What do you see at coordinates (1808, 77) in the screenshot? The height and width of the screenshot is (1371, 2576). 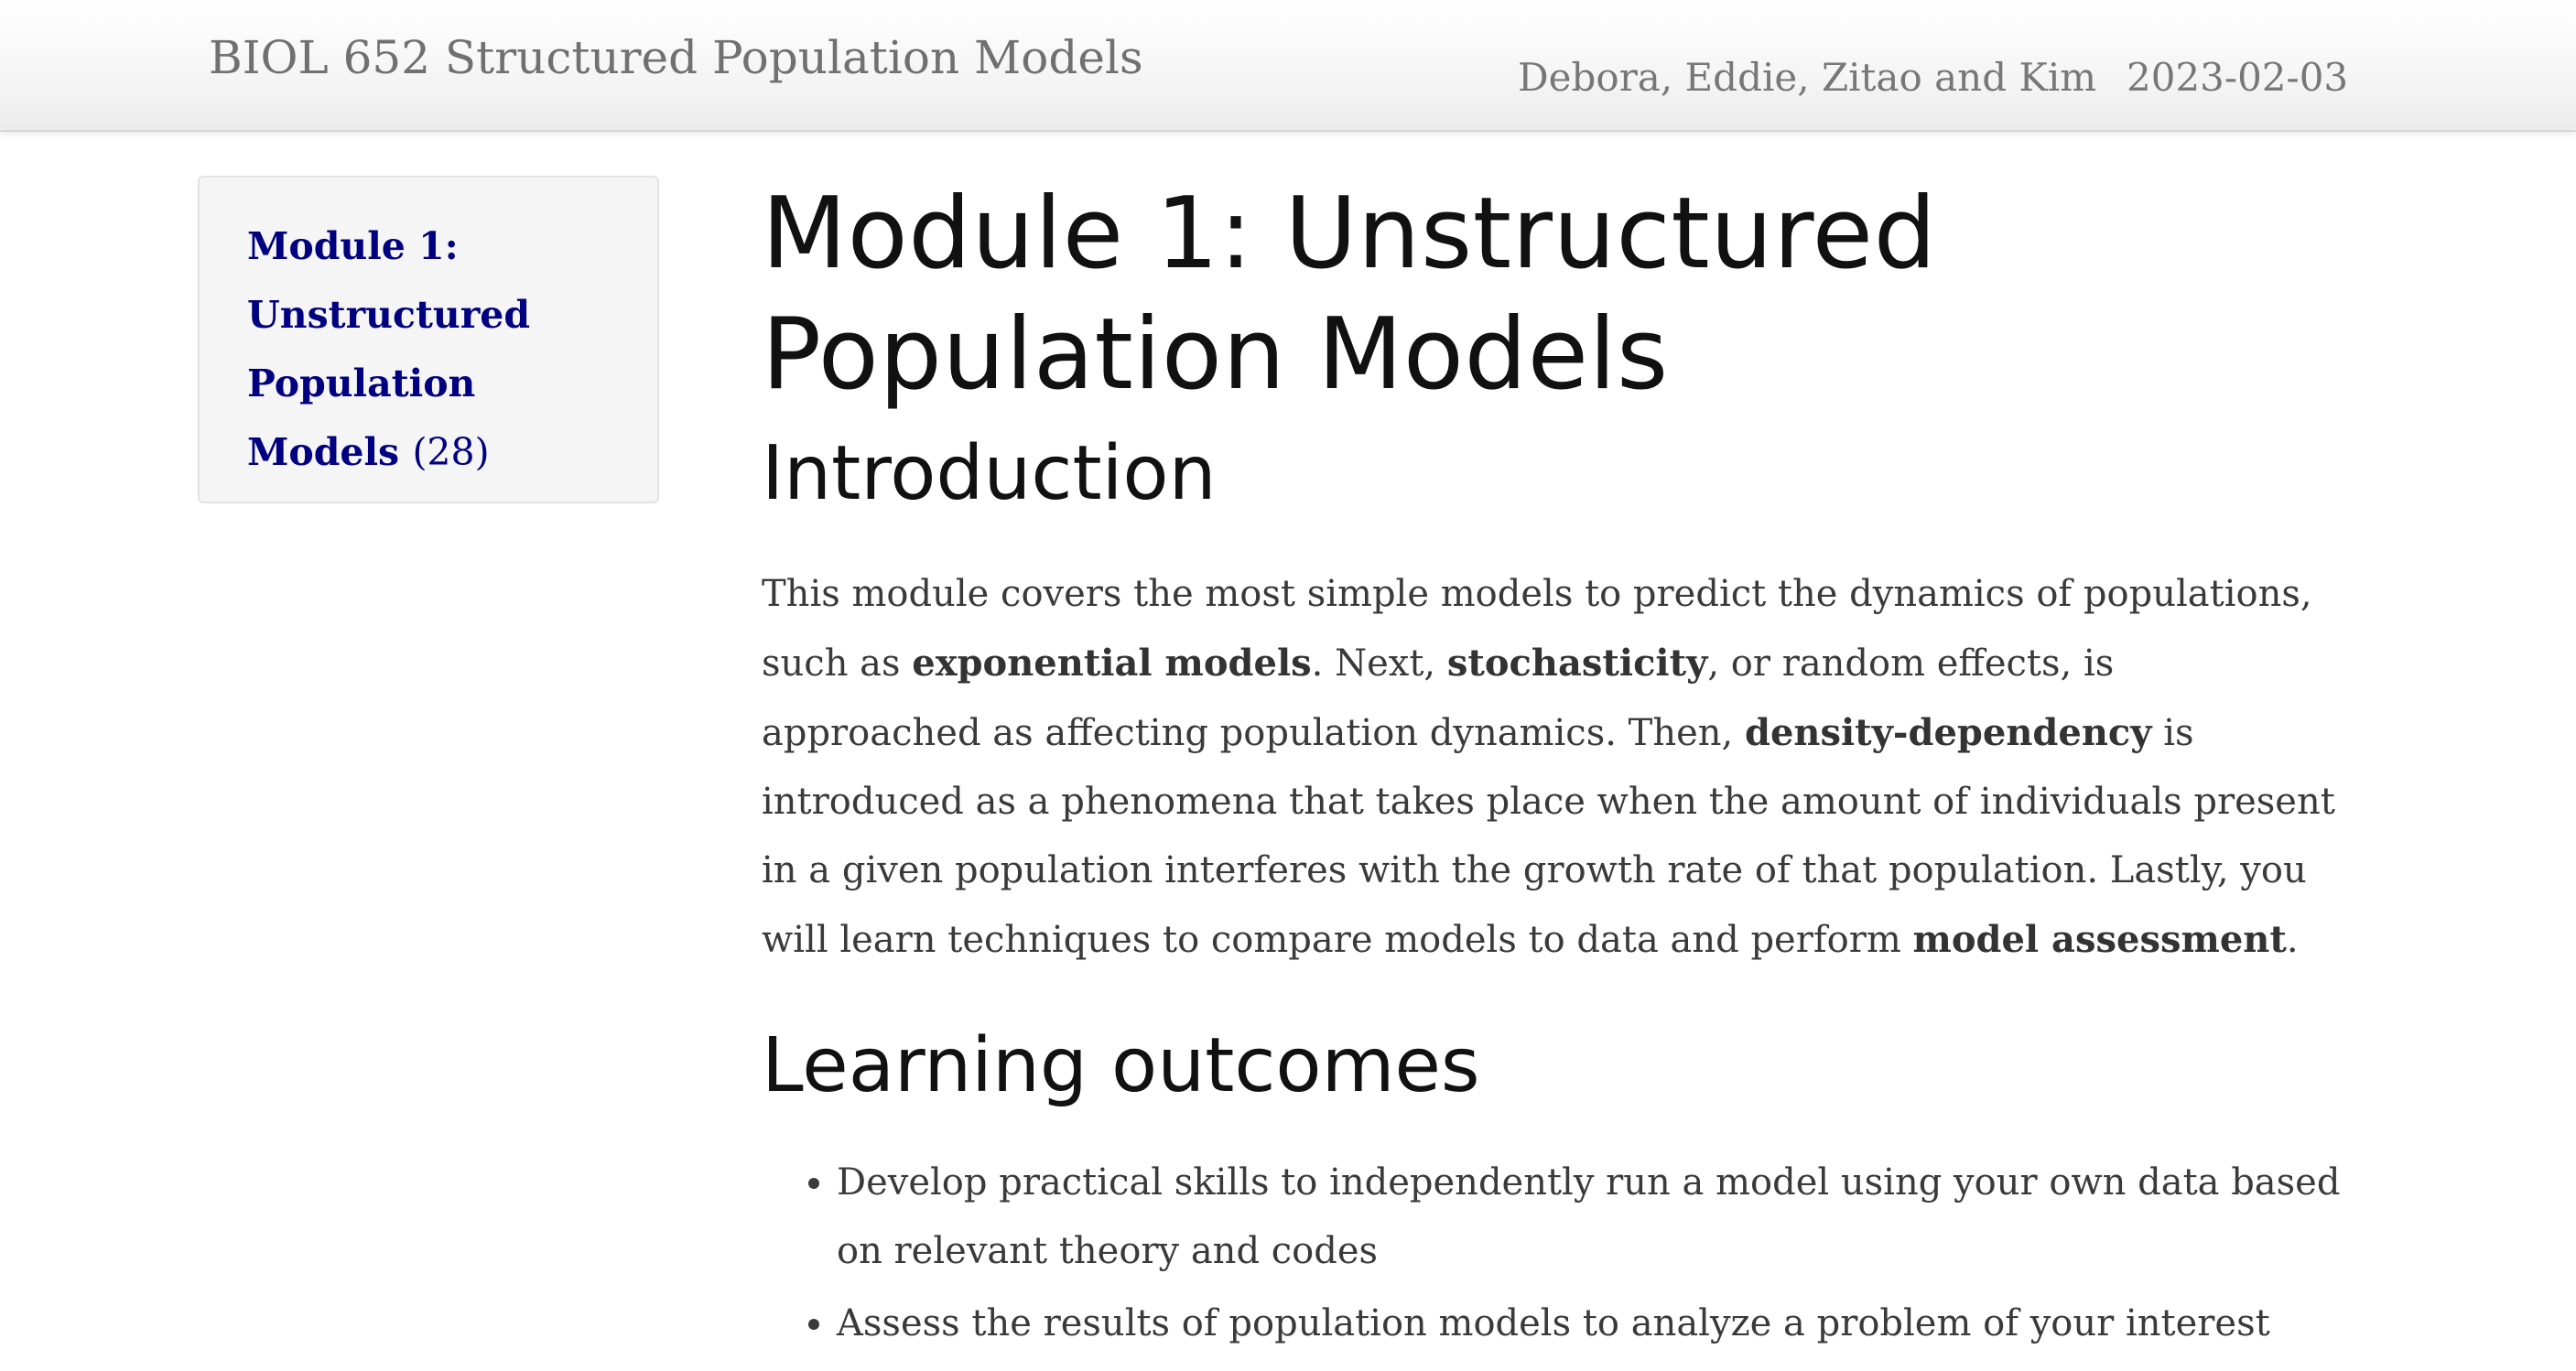 I see `site-author: Debora, Eddie, Zitao and Kim` at bounding box center [1808, 77].